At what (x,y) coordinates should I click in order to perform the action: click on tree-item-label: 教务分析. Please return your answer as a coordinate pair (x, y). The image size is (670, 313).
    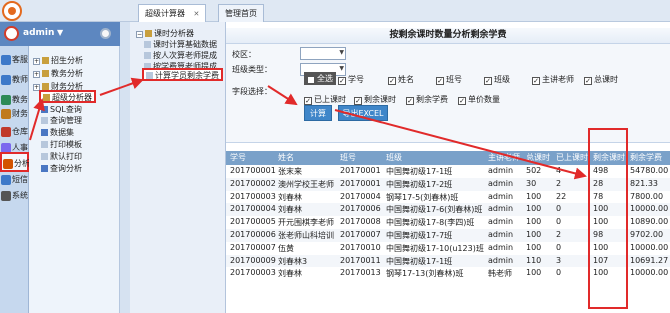
    Looking at the image, I should click on (67, 73).